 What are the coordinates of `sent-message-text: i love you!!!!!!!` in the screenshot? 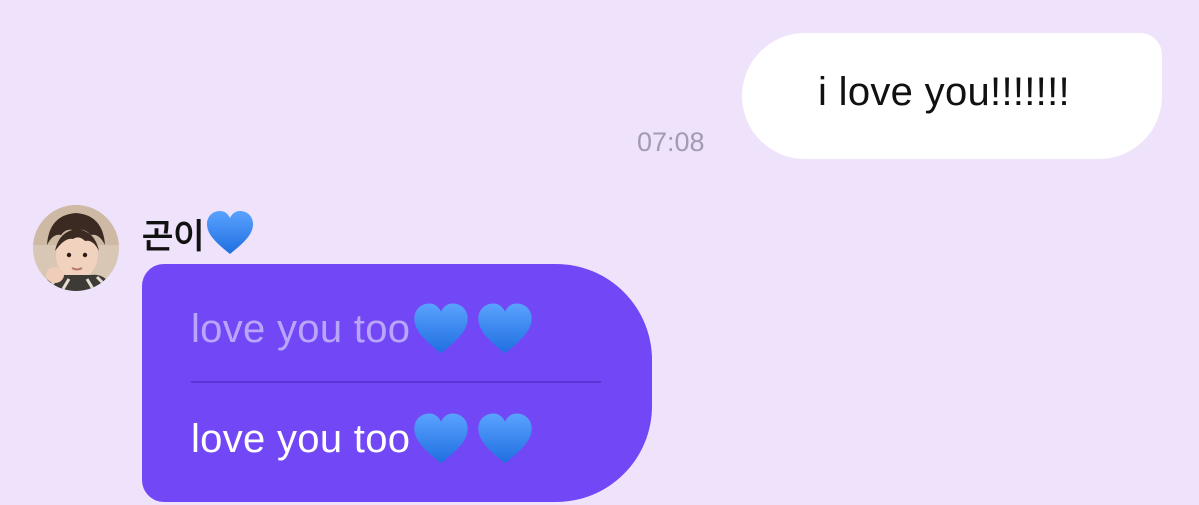 It's located at (944, 91).